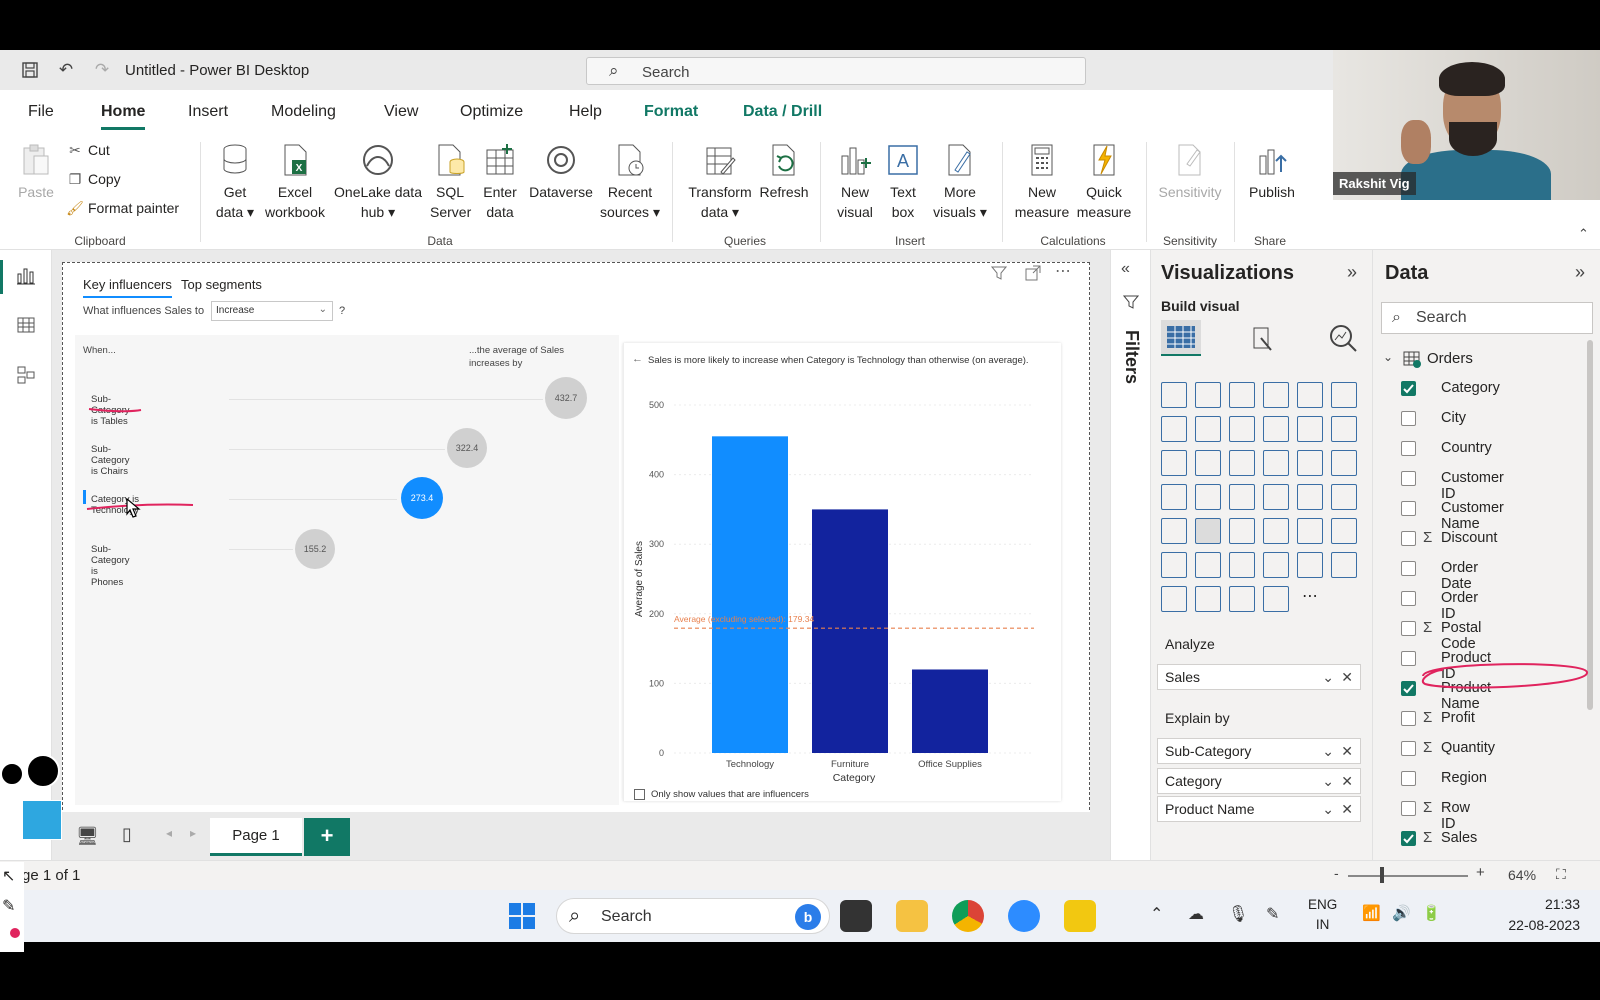 The image size is (1600, 1000). Describe the element at coordinates (836, 71) in the screenshot. I see `title-search-box: ⌕ Search` at that location.